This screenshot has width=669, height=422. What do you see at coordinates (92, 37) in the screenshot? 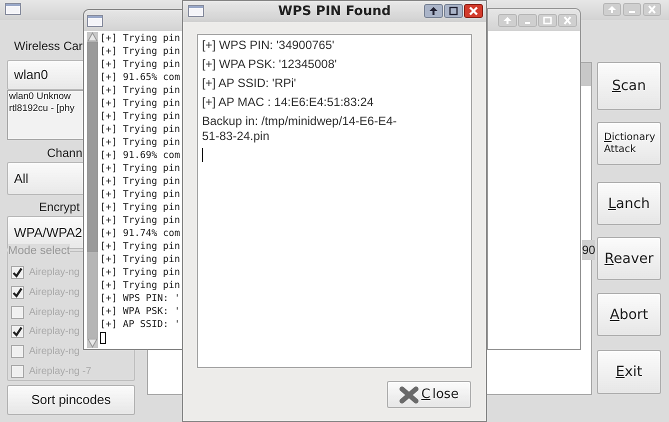
I see `scroll-up-icon` at bounding box center [92, 37].